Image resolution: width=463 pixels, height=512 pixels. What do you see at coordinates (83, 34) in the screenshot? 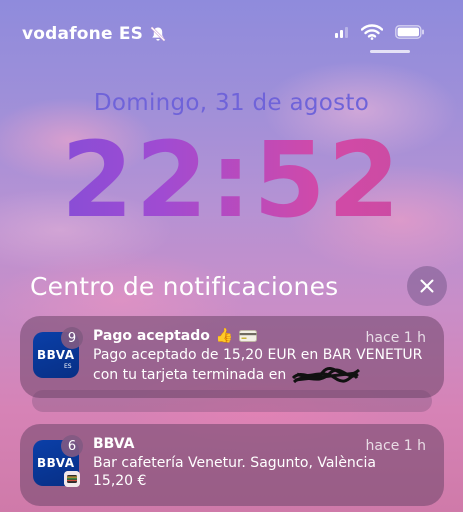
I see `carrier-name: vodafone ES` at bounding box center [83, 34].